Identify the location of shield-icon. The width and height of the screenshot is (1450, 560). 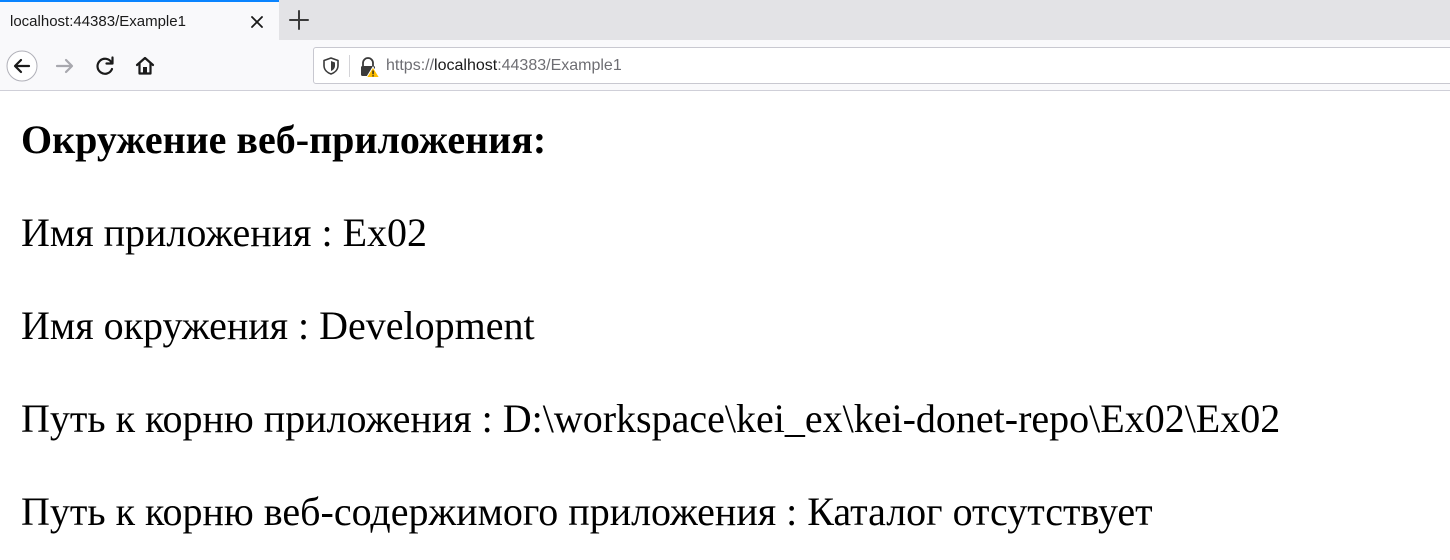
(331, 66).